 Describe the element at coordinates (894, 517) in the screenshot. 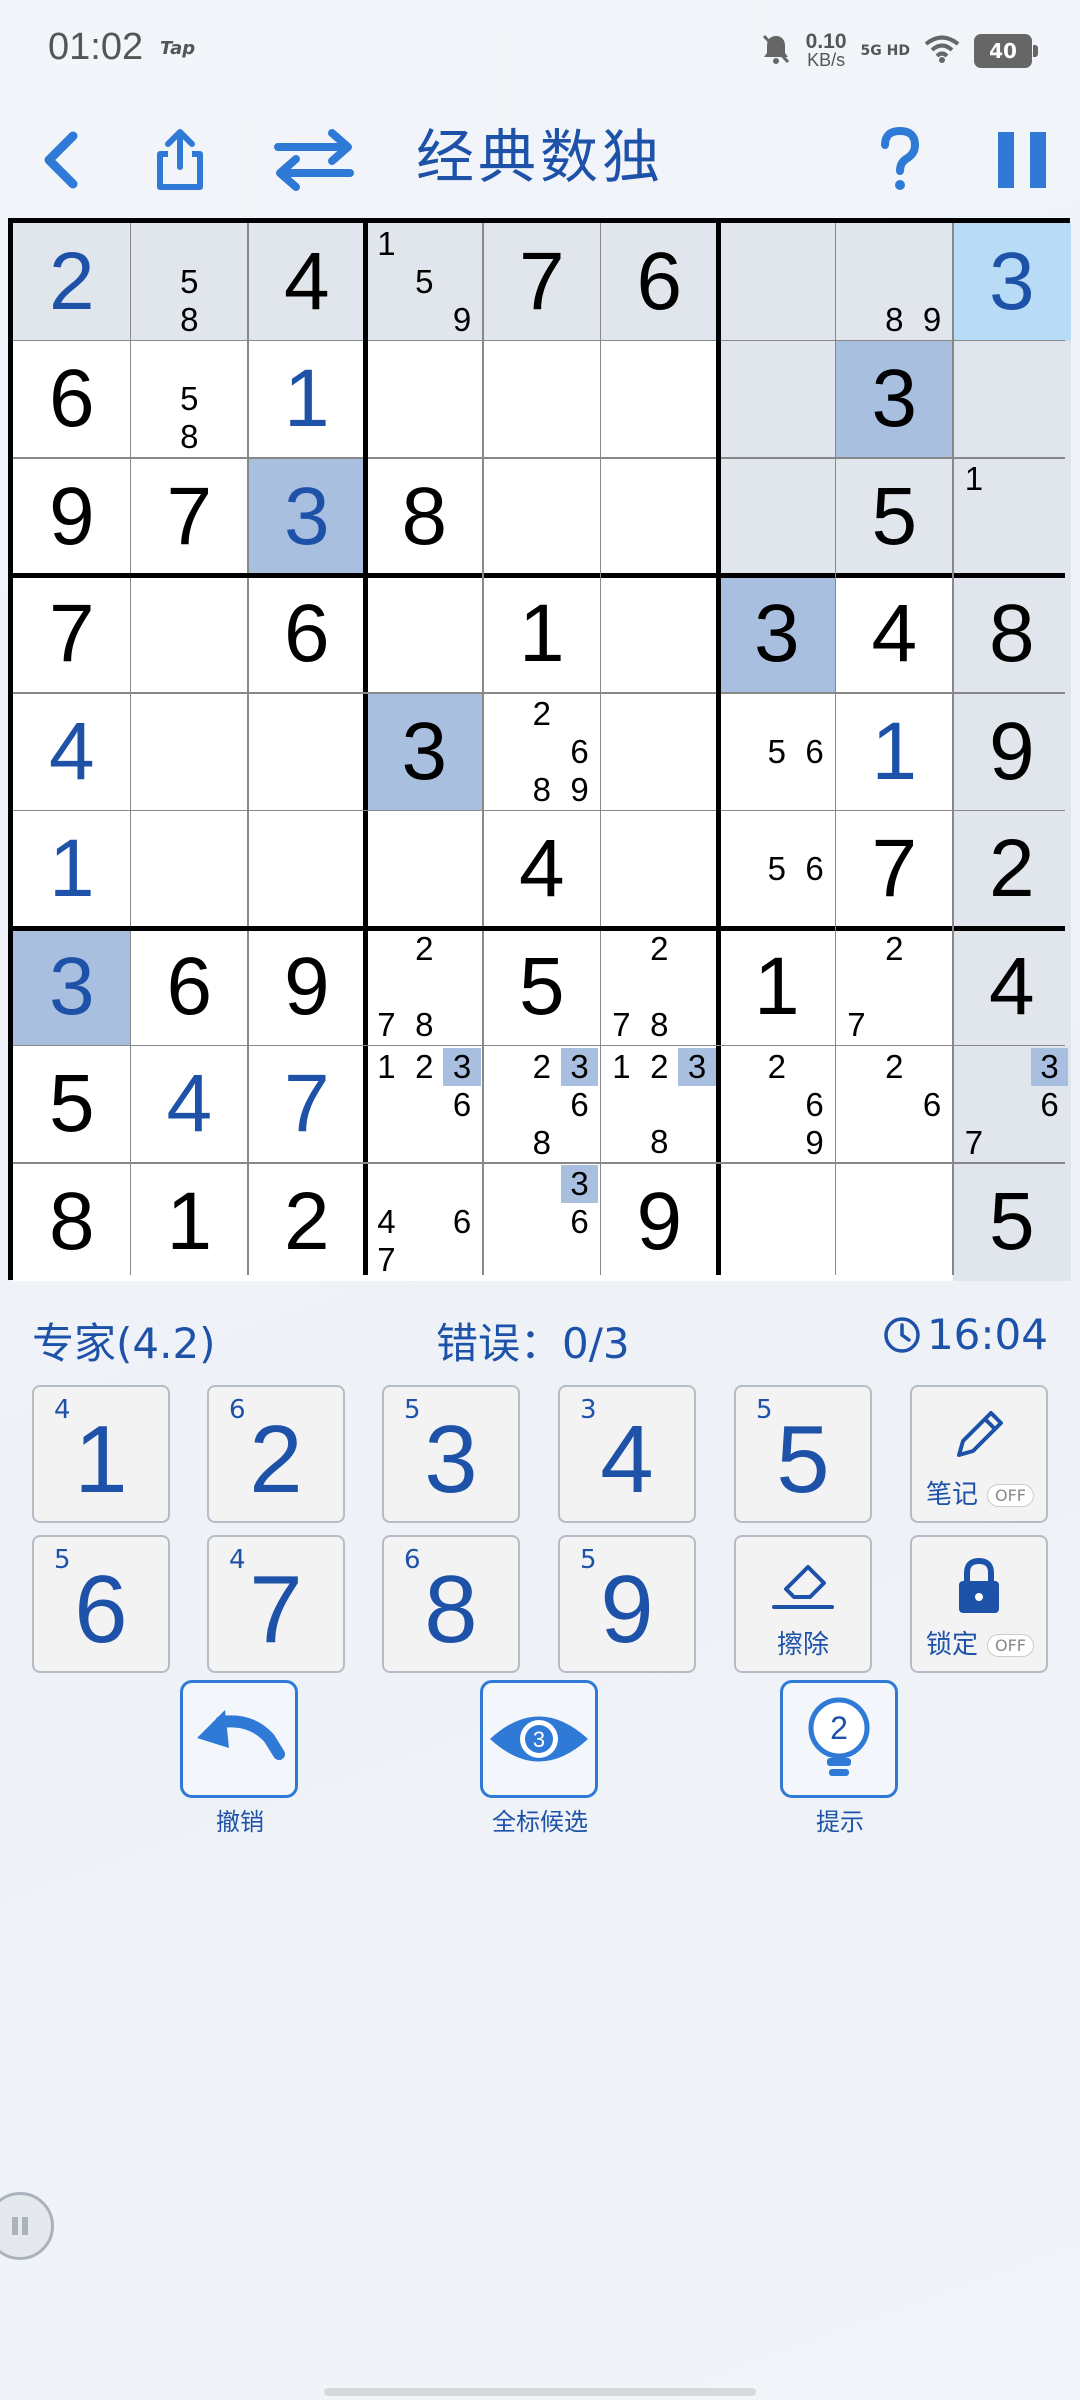

I see `sudoku-cell-r3c8: 5` at that location.